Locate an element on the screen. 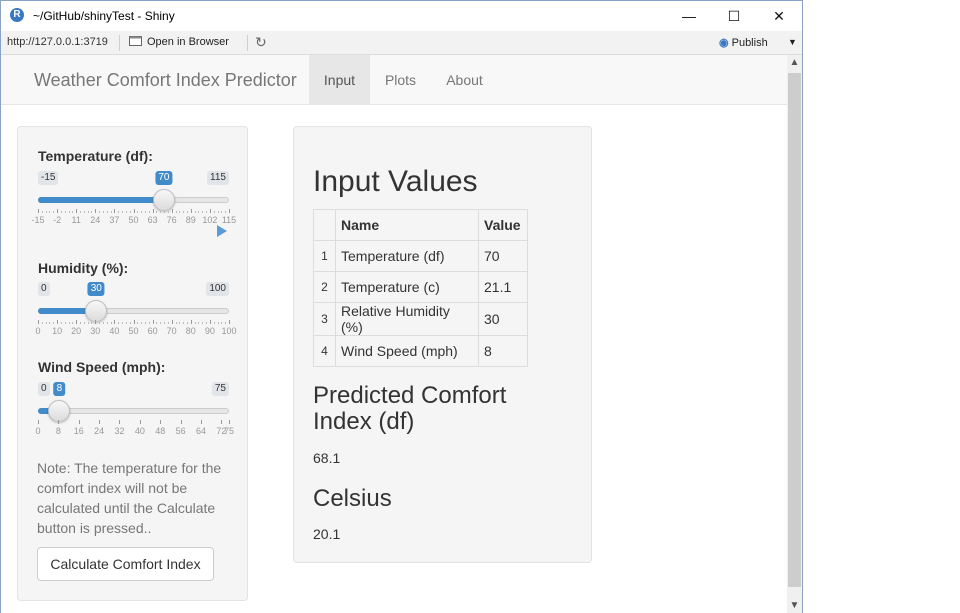  wind-speed-label: Wind Speed (mph): is located at coordinates (102, 367).